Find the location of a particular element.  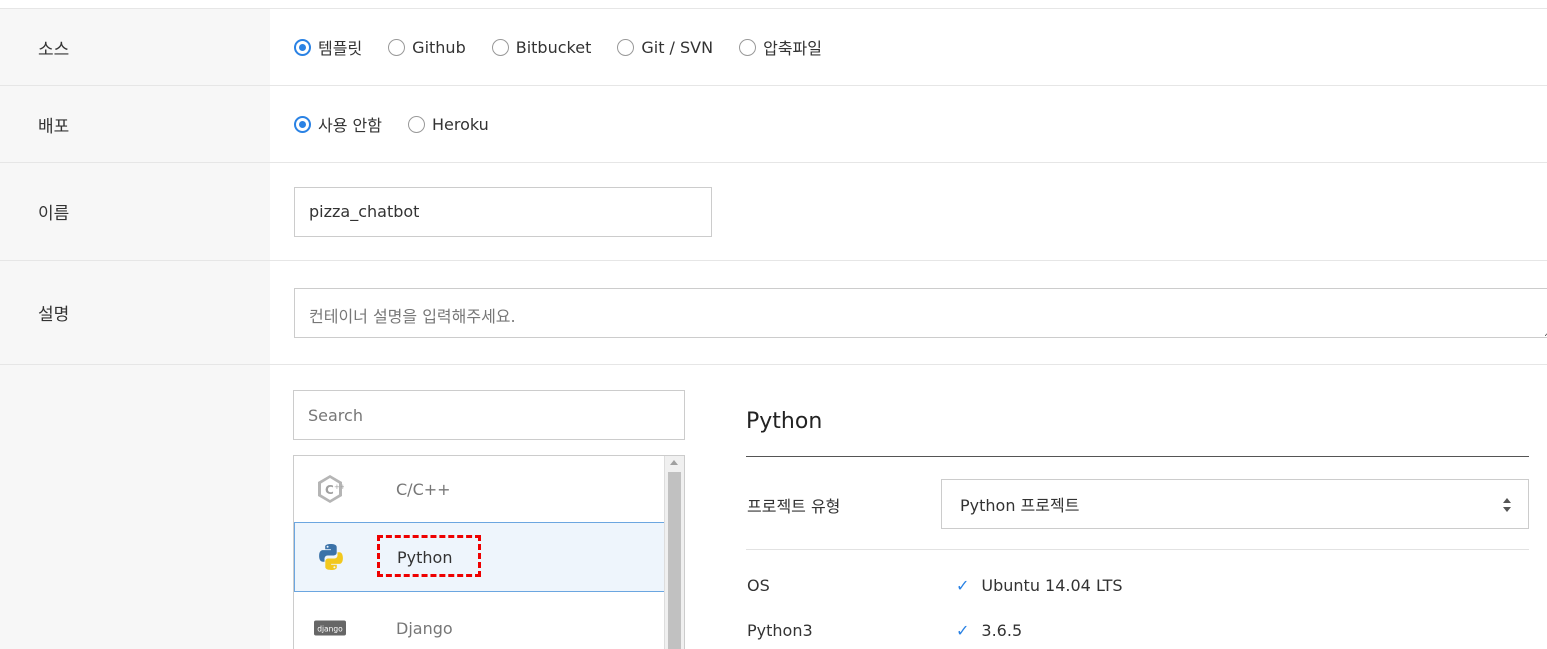

stack-label-empty is located at coordinates (135, 507).